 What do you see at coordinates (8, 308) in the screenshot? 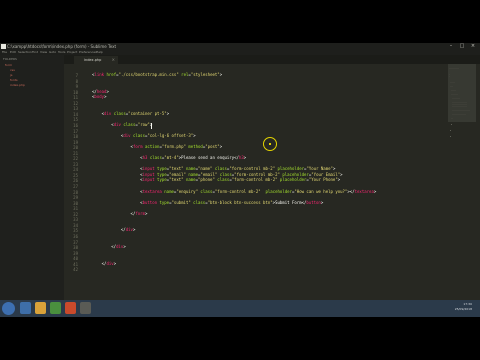
I see `start-button-icon` at bounding box center [8, 308].